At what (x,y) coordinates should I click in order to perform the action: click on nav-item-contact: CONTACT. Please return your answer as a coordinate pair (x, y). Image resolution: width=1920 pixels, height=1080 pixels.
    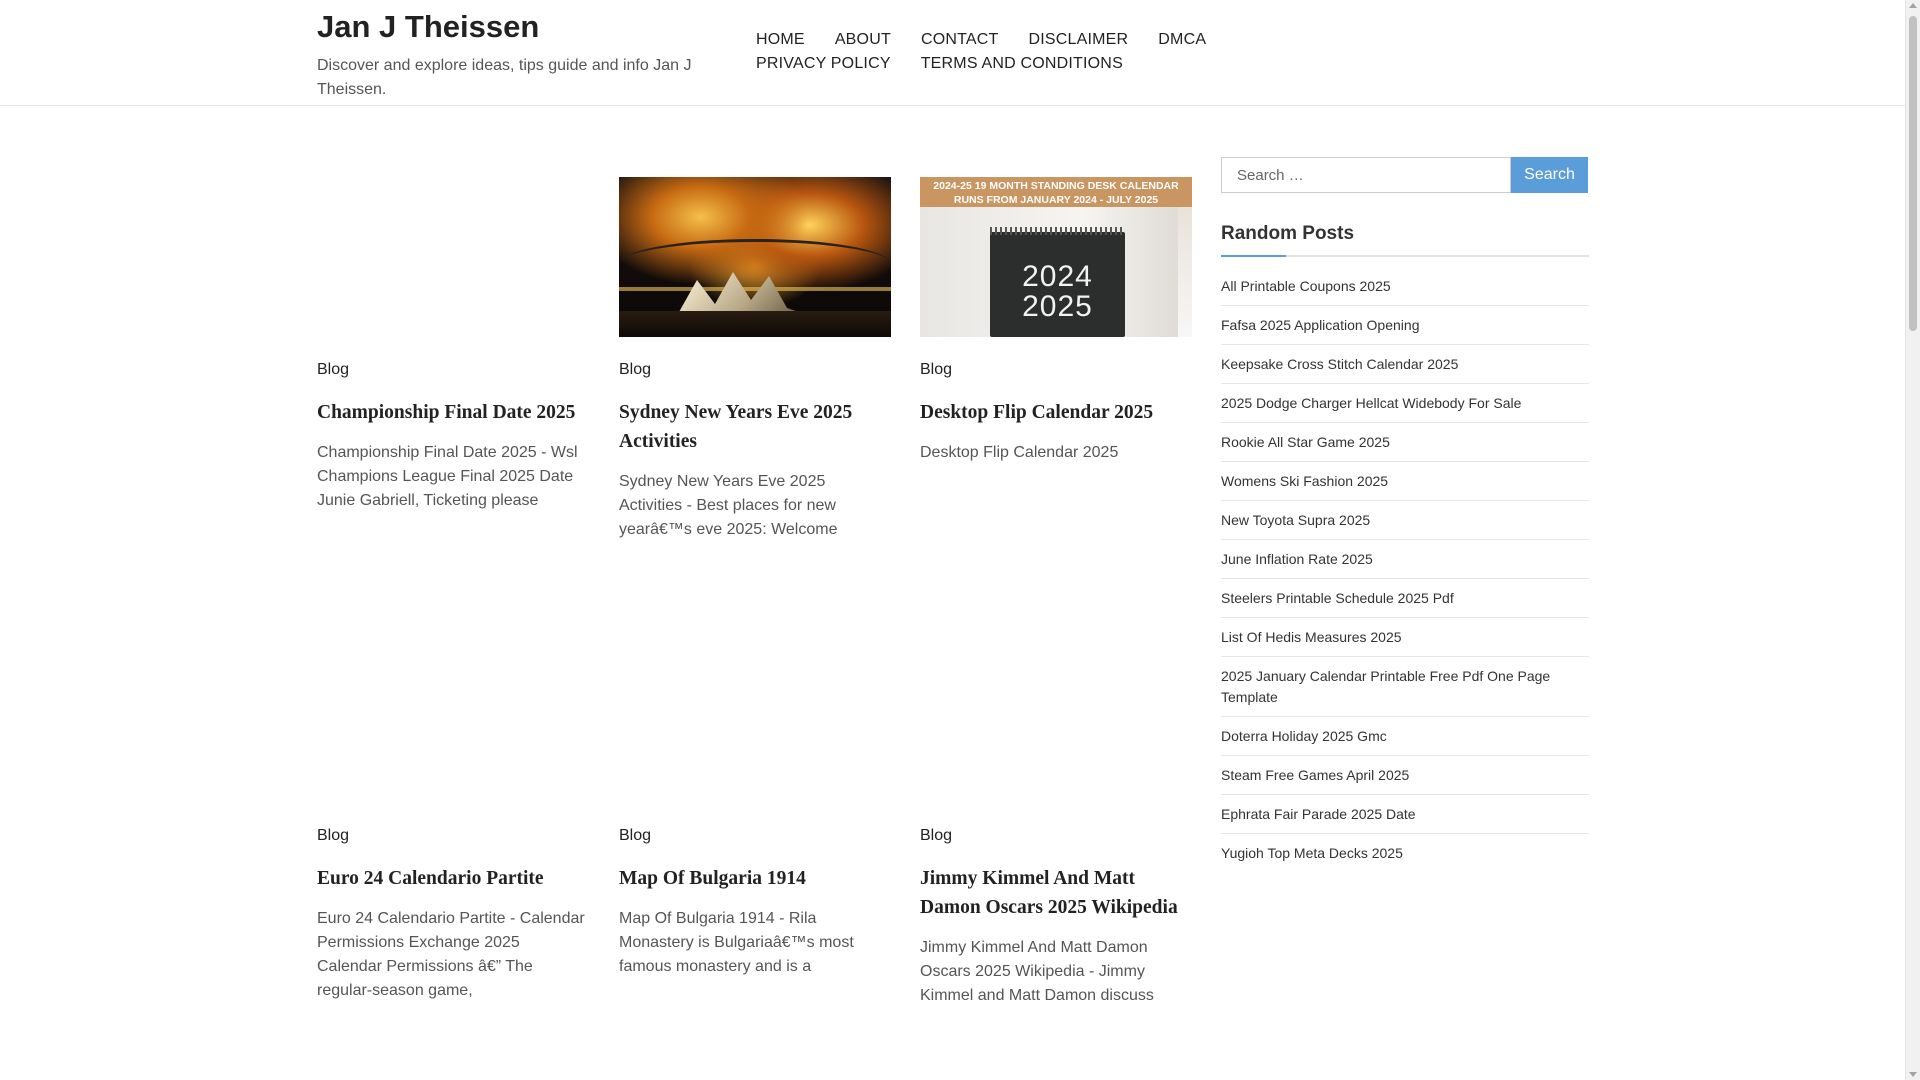
    Looking at the image, I should click on (960, 40).